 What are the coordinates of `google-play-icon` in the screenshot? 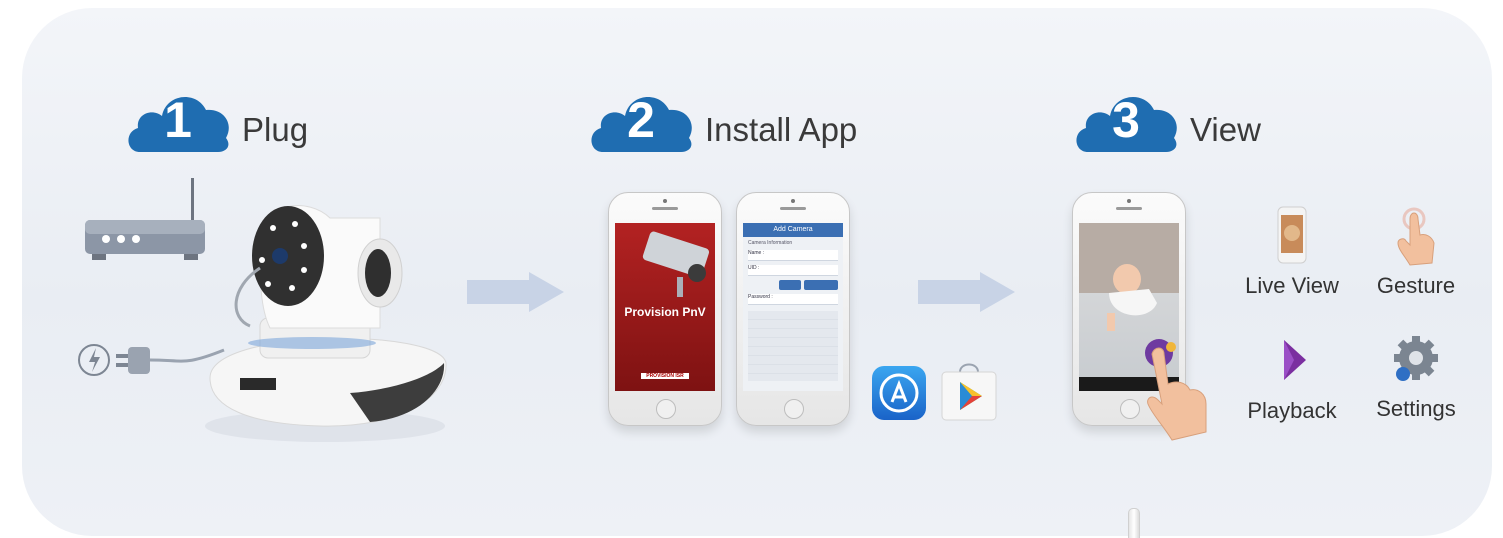 It's located at (969, 391).